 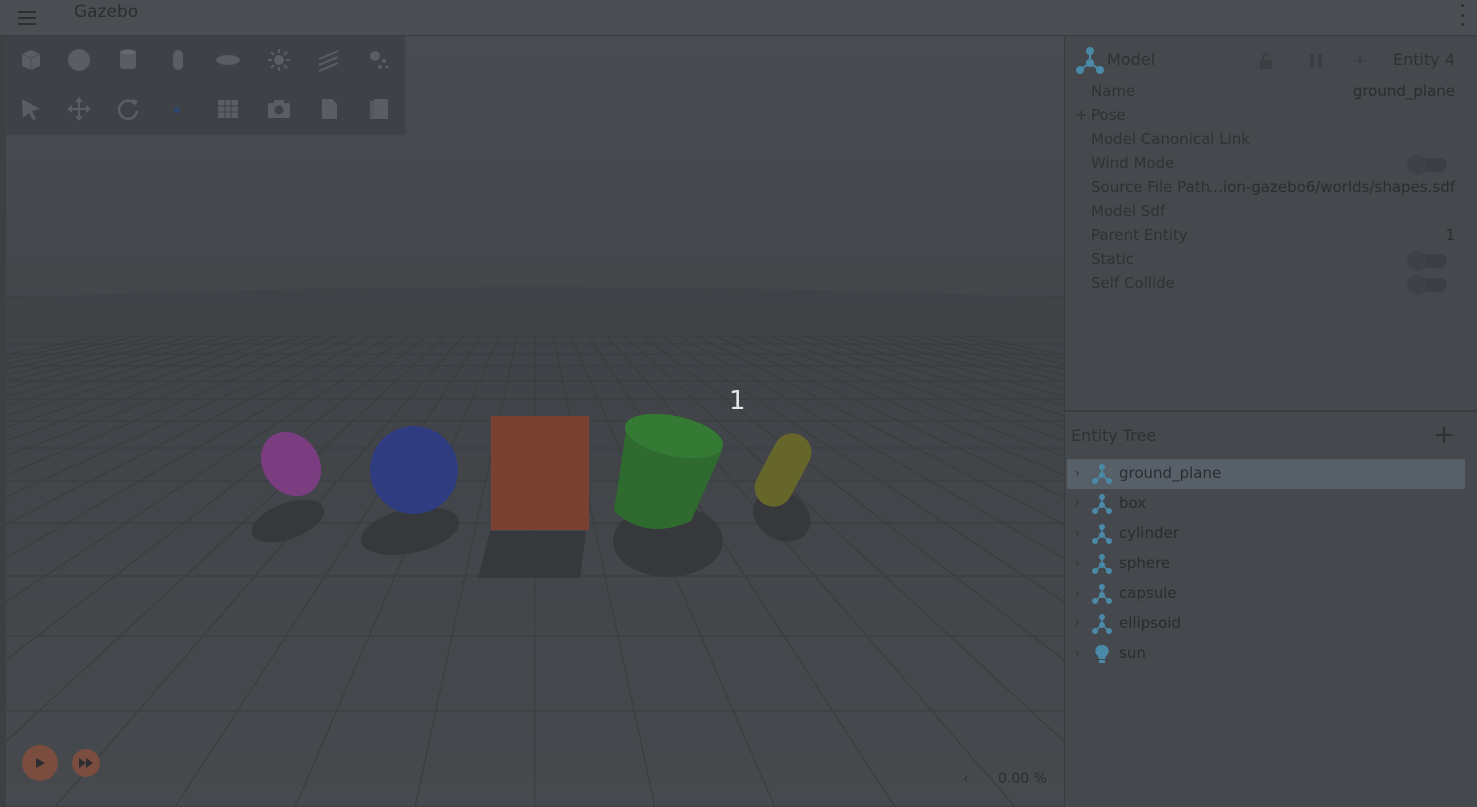 I want to click on rotate-icon, so click(x=128, y=109).